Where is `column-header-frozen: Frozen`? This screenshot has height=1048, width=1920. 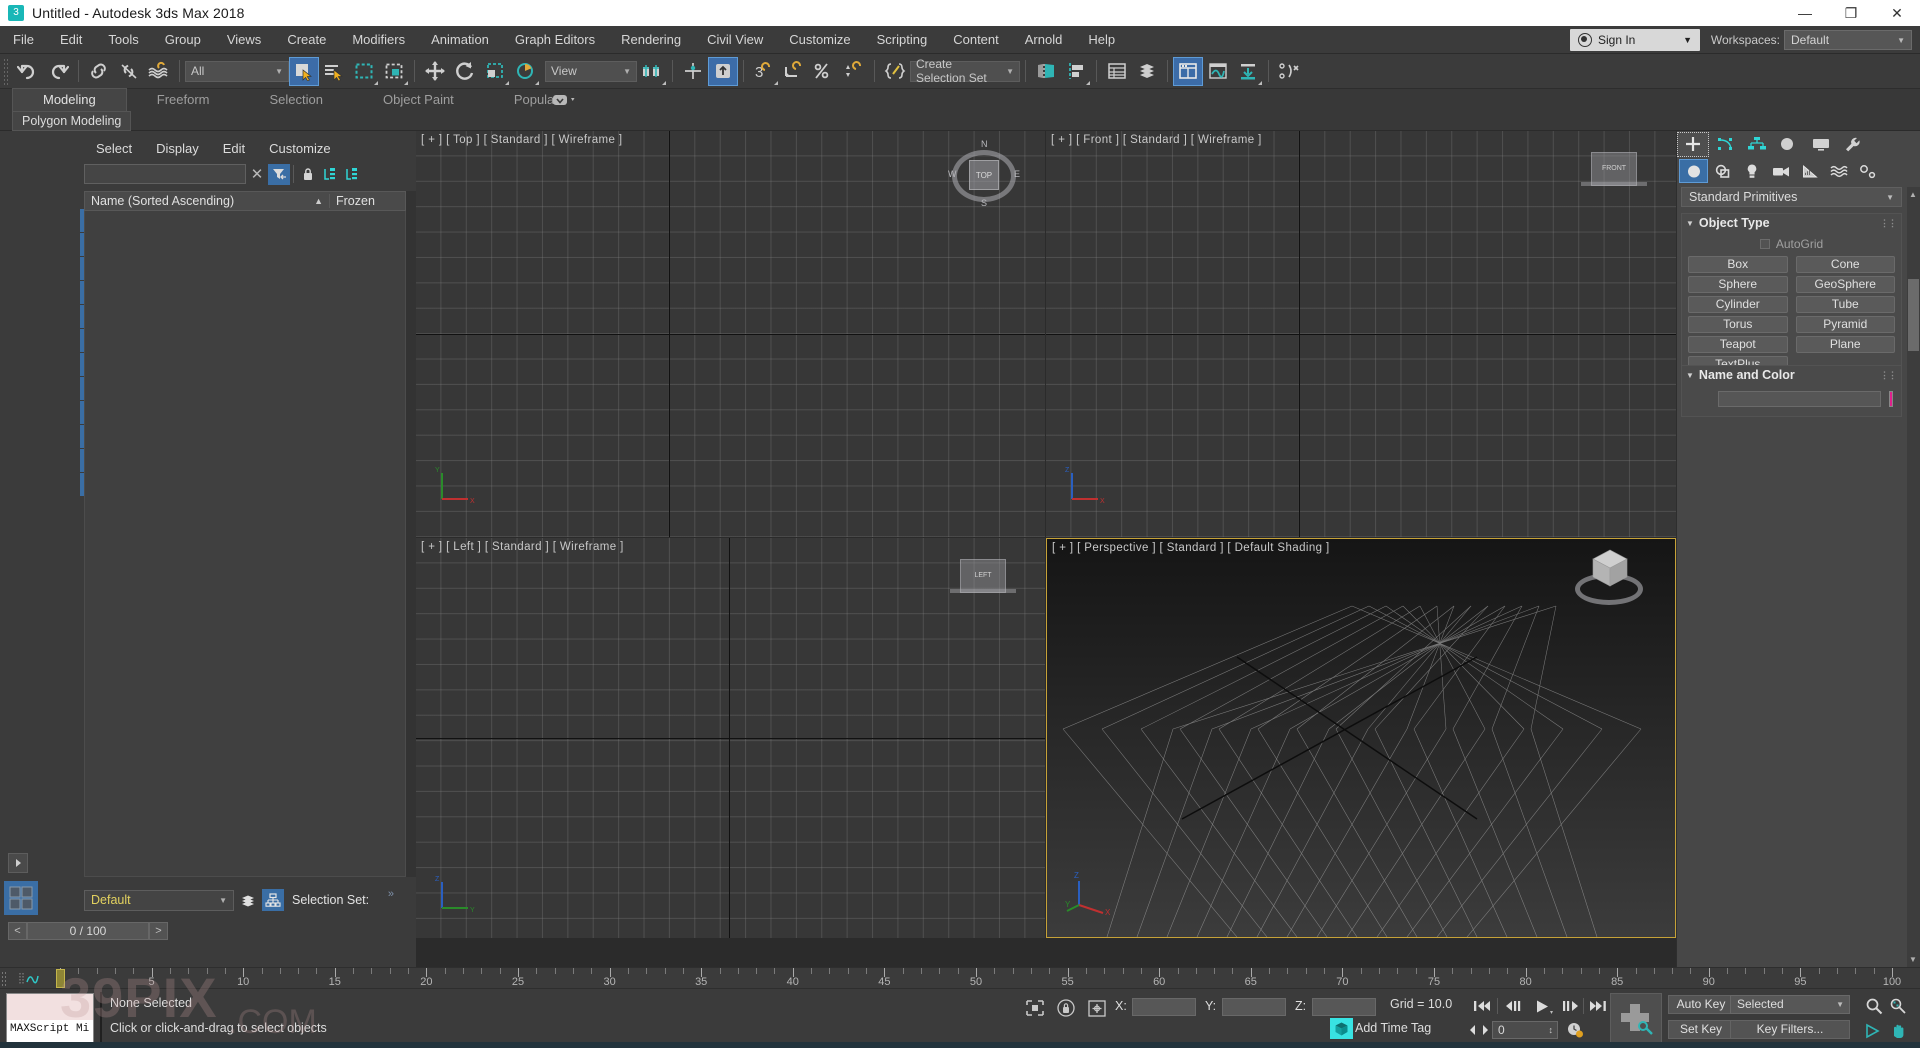
column-header-frozen: Frozen is located at coordinates (367, 201).